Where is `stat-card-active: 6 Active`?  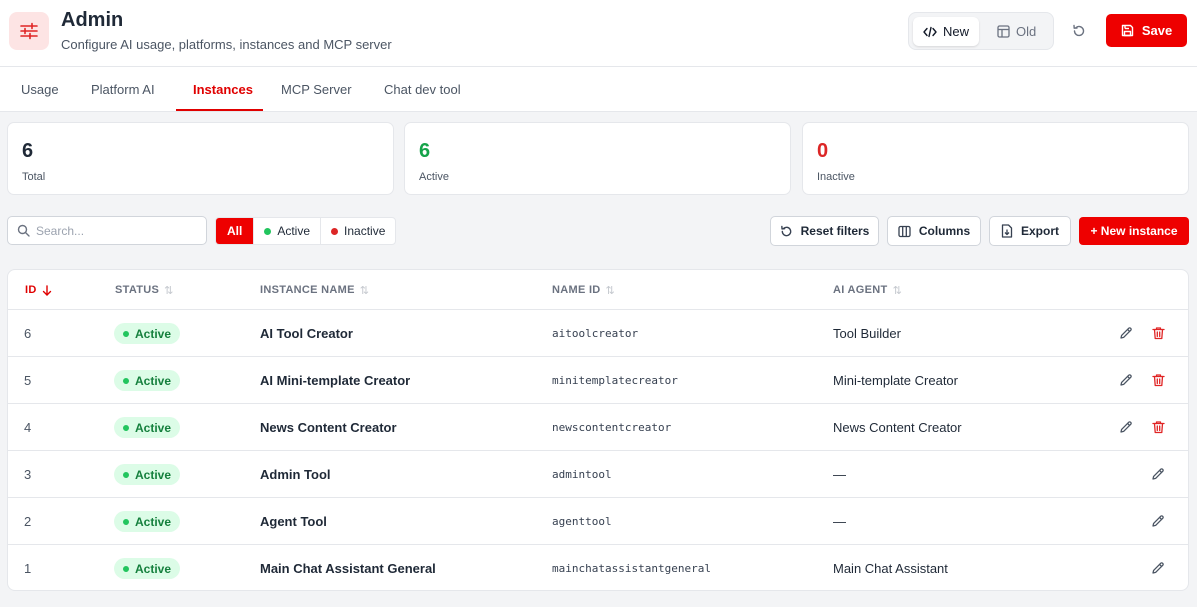 stat-card-active: 6 Active is located at coordinates (597, 158).